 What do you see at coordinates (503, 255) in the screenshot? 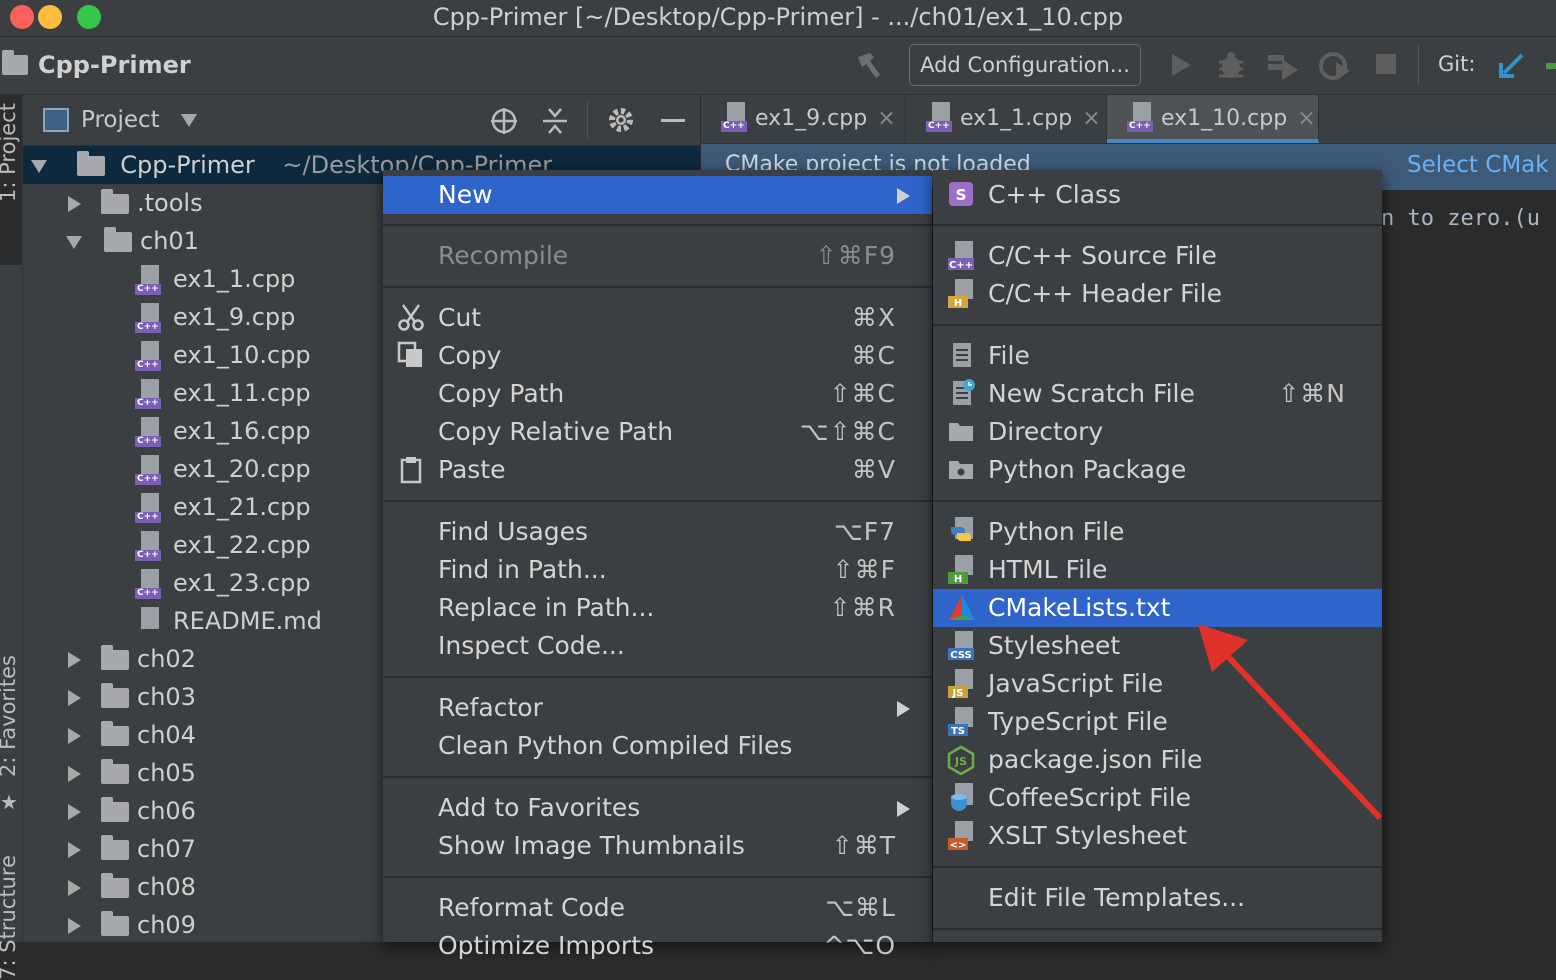
I see `menu-item-label: Recompile` at bounding box center [503, 255].